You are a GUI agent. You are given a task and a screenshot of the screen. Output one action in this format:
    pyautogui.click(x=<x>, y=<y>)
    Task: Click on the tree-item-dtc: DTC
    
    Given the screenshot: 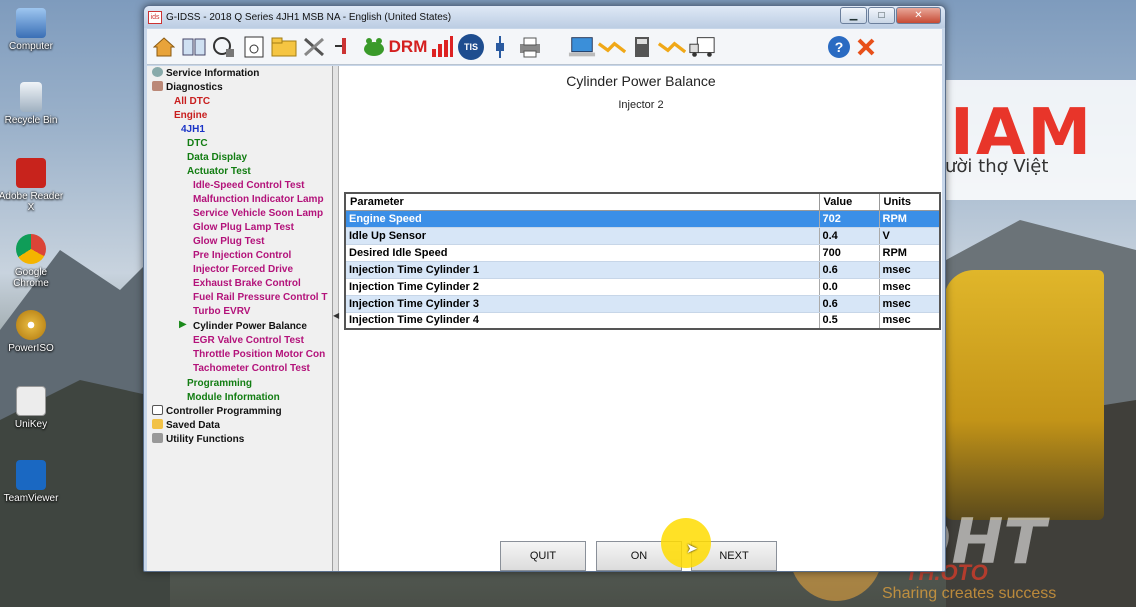 What is the action you would take?
    pyautogui.click(x=197, y=144)
    